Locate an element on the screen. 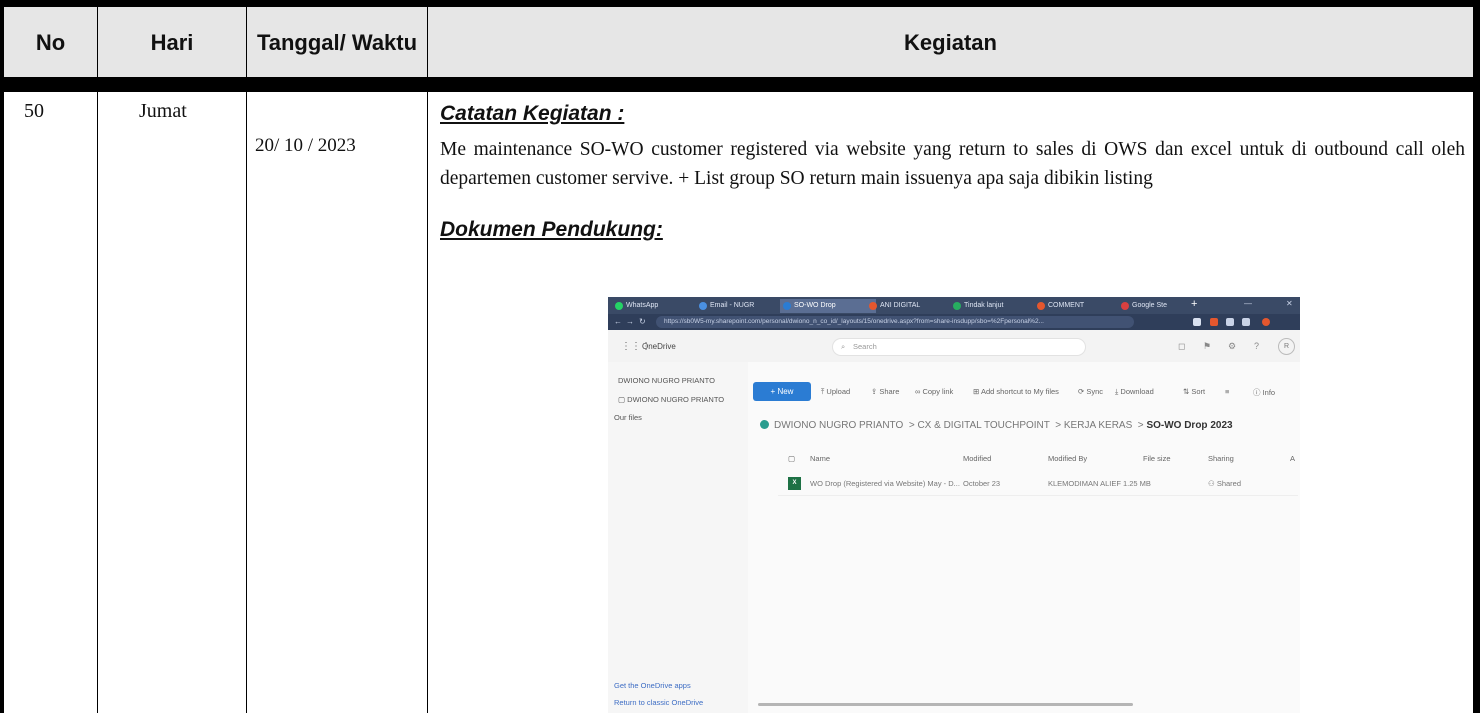 The height and width of the screenshot is (713, 1480). header-tanggal: Tanggal/ Waktu is located at coordinates (337, 42).